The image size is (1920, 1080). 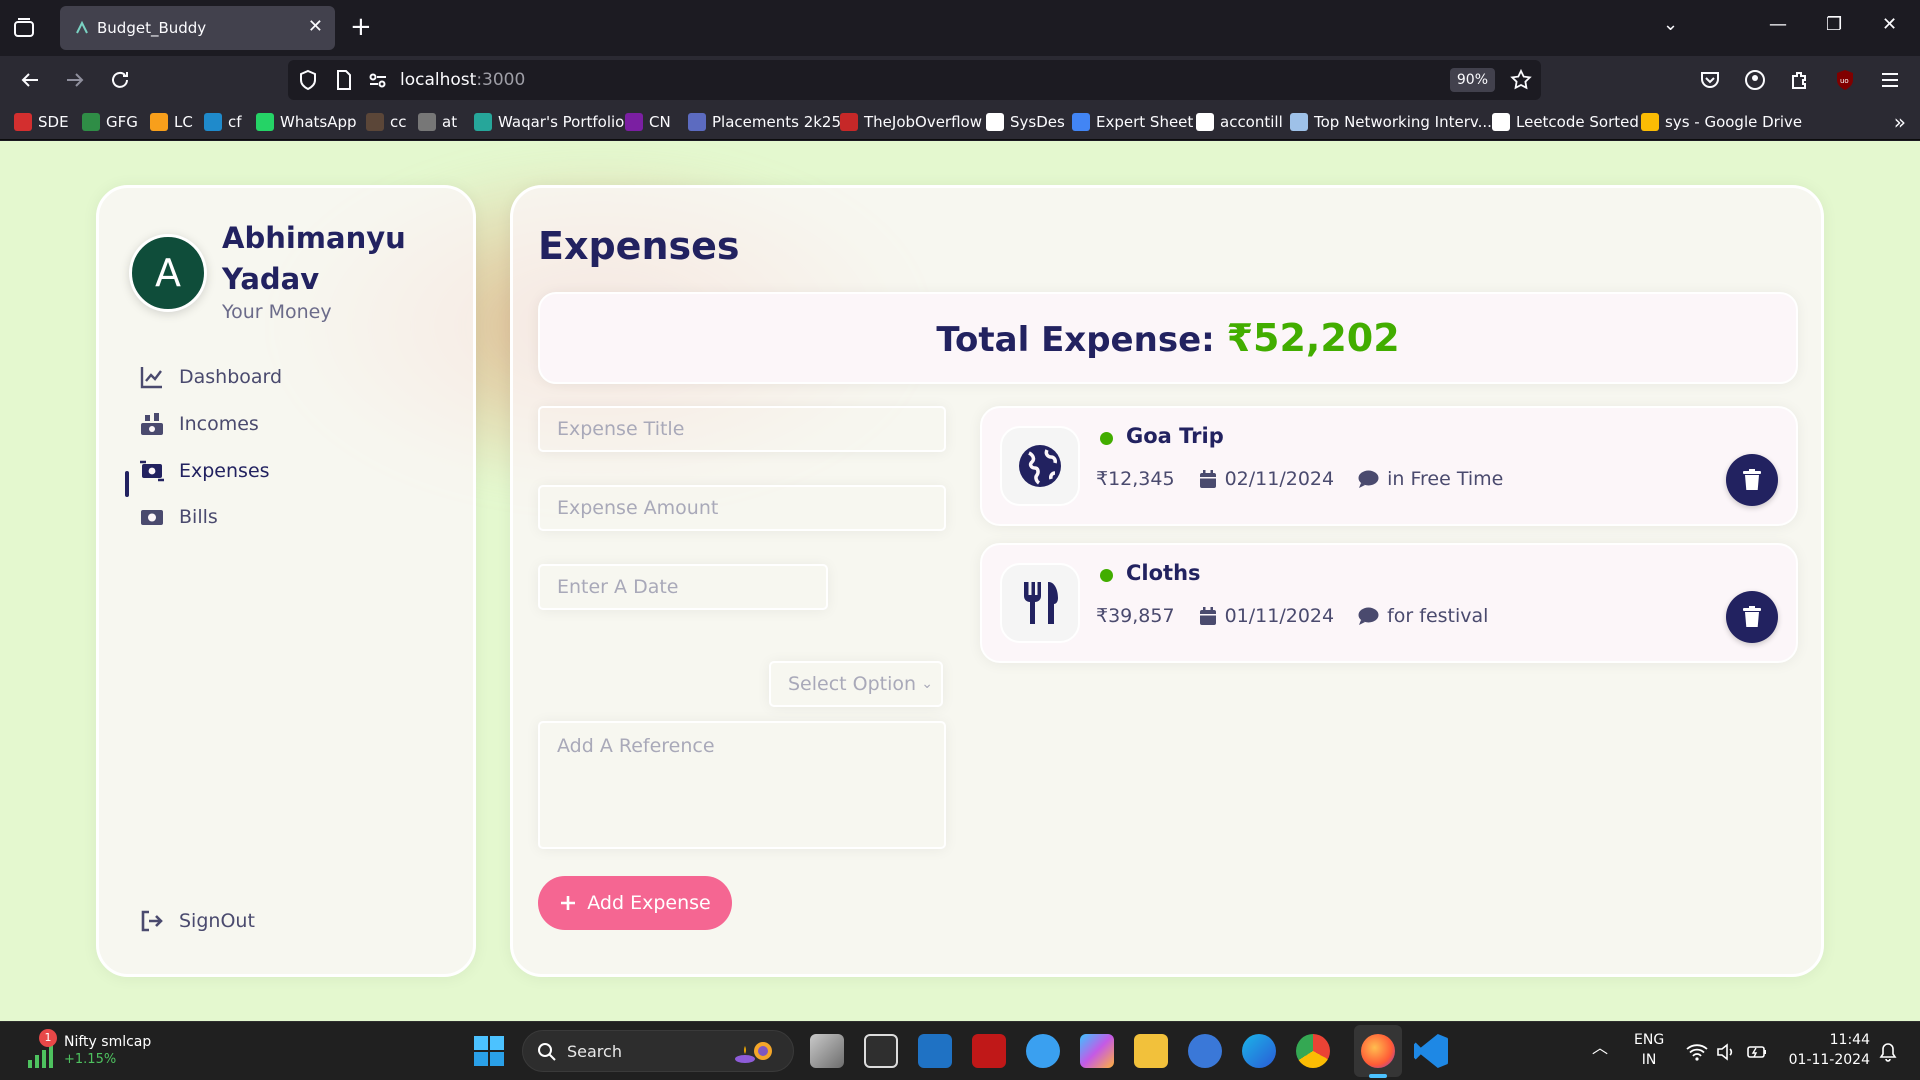 What do you see at coordinates (1378, 1051) in the screenshot?
I see `firefox-icon` at bounding box center [1378, 1051].